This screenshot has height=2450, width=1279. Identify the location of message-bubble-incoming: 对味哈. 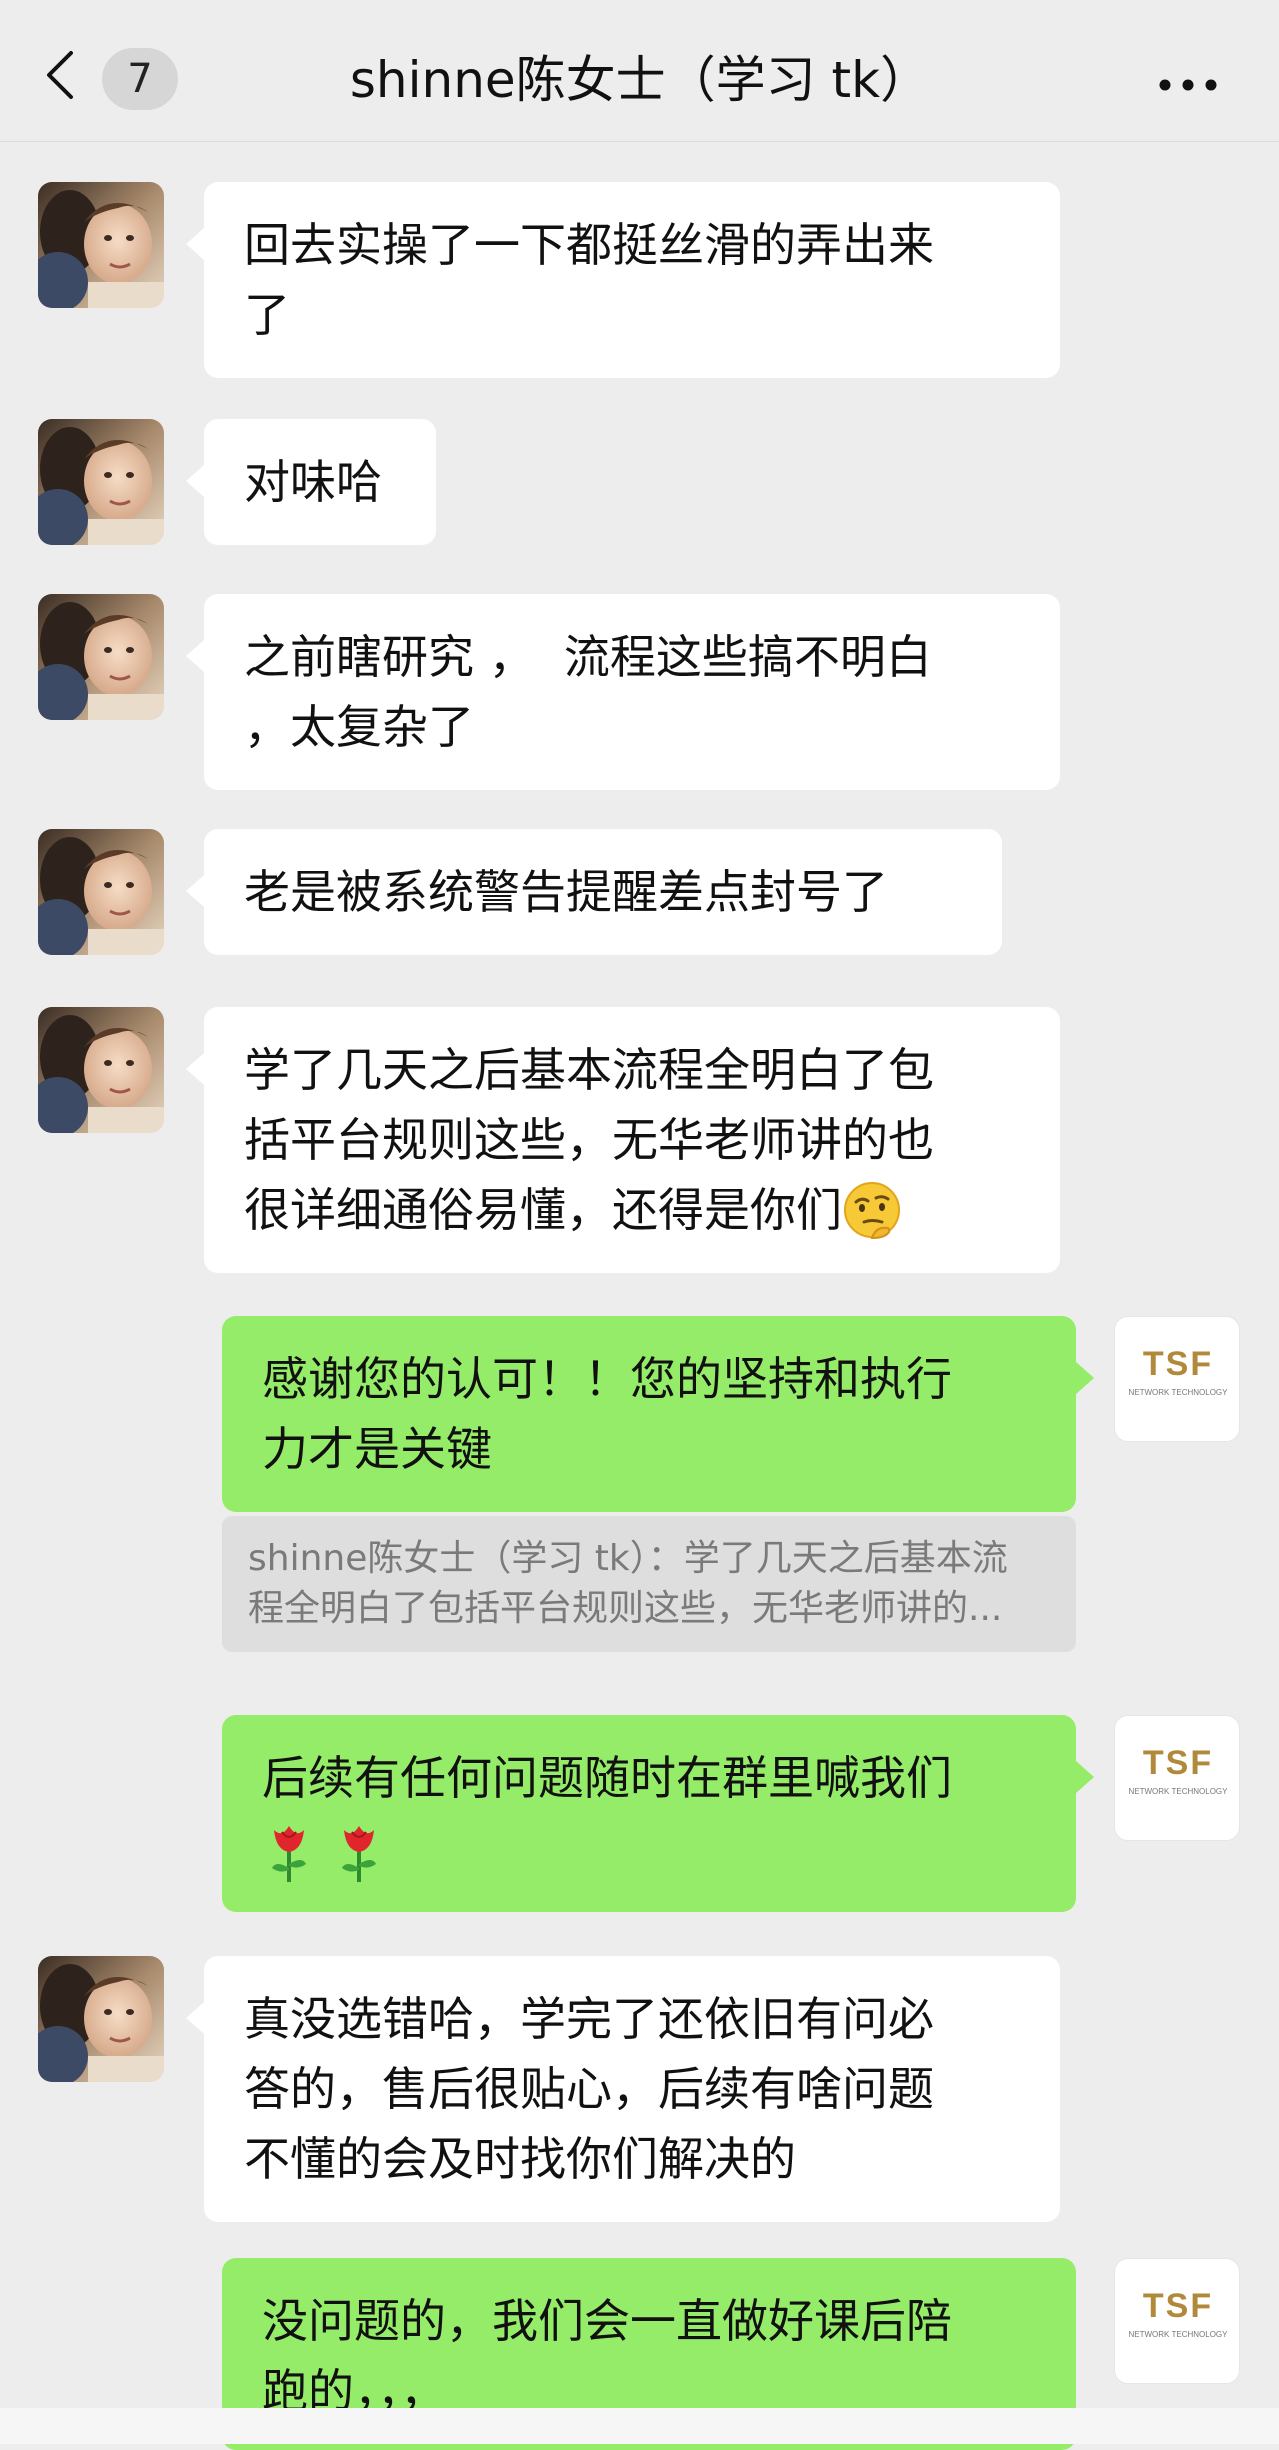
(311, 482).